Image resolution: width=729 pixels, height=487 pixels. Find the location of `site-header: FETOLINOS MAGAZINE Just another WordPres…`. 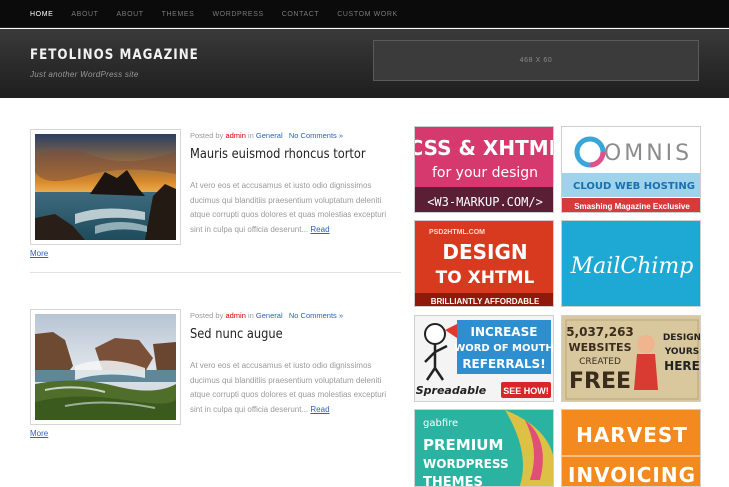

site-header: FETOLINOS MAGAZINE Just another WordPres… is located at coordinates (364, 63).